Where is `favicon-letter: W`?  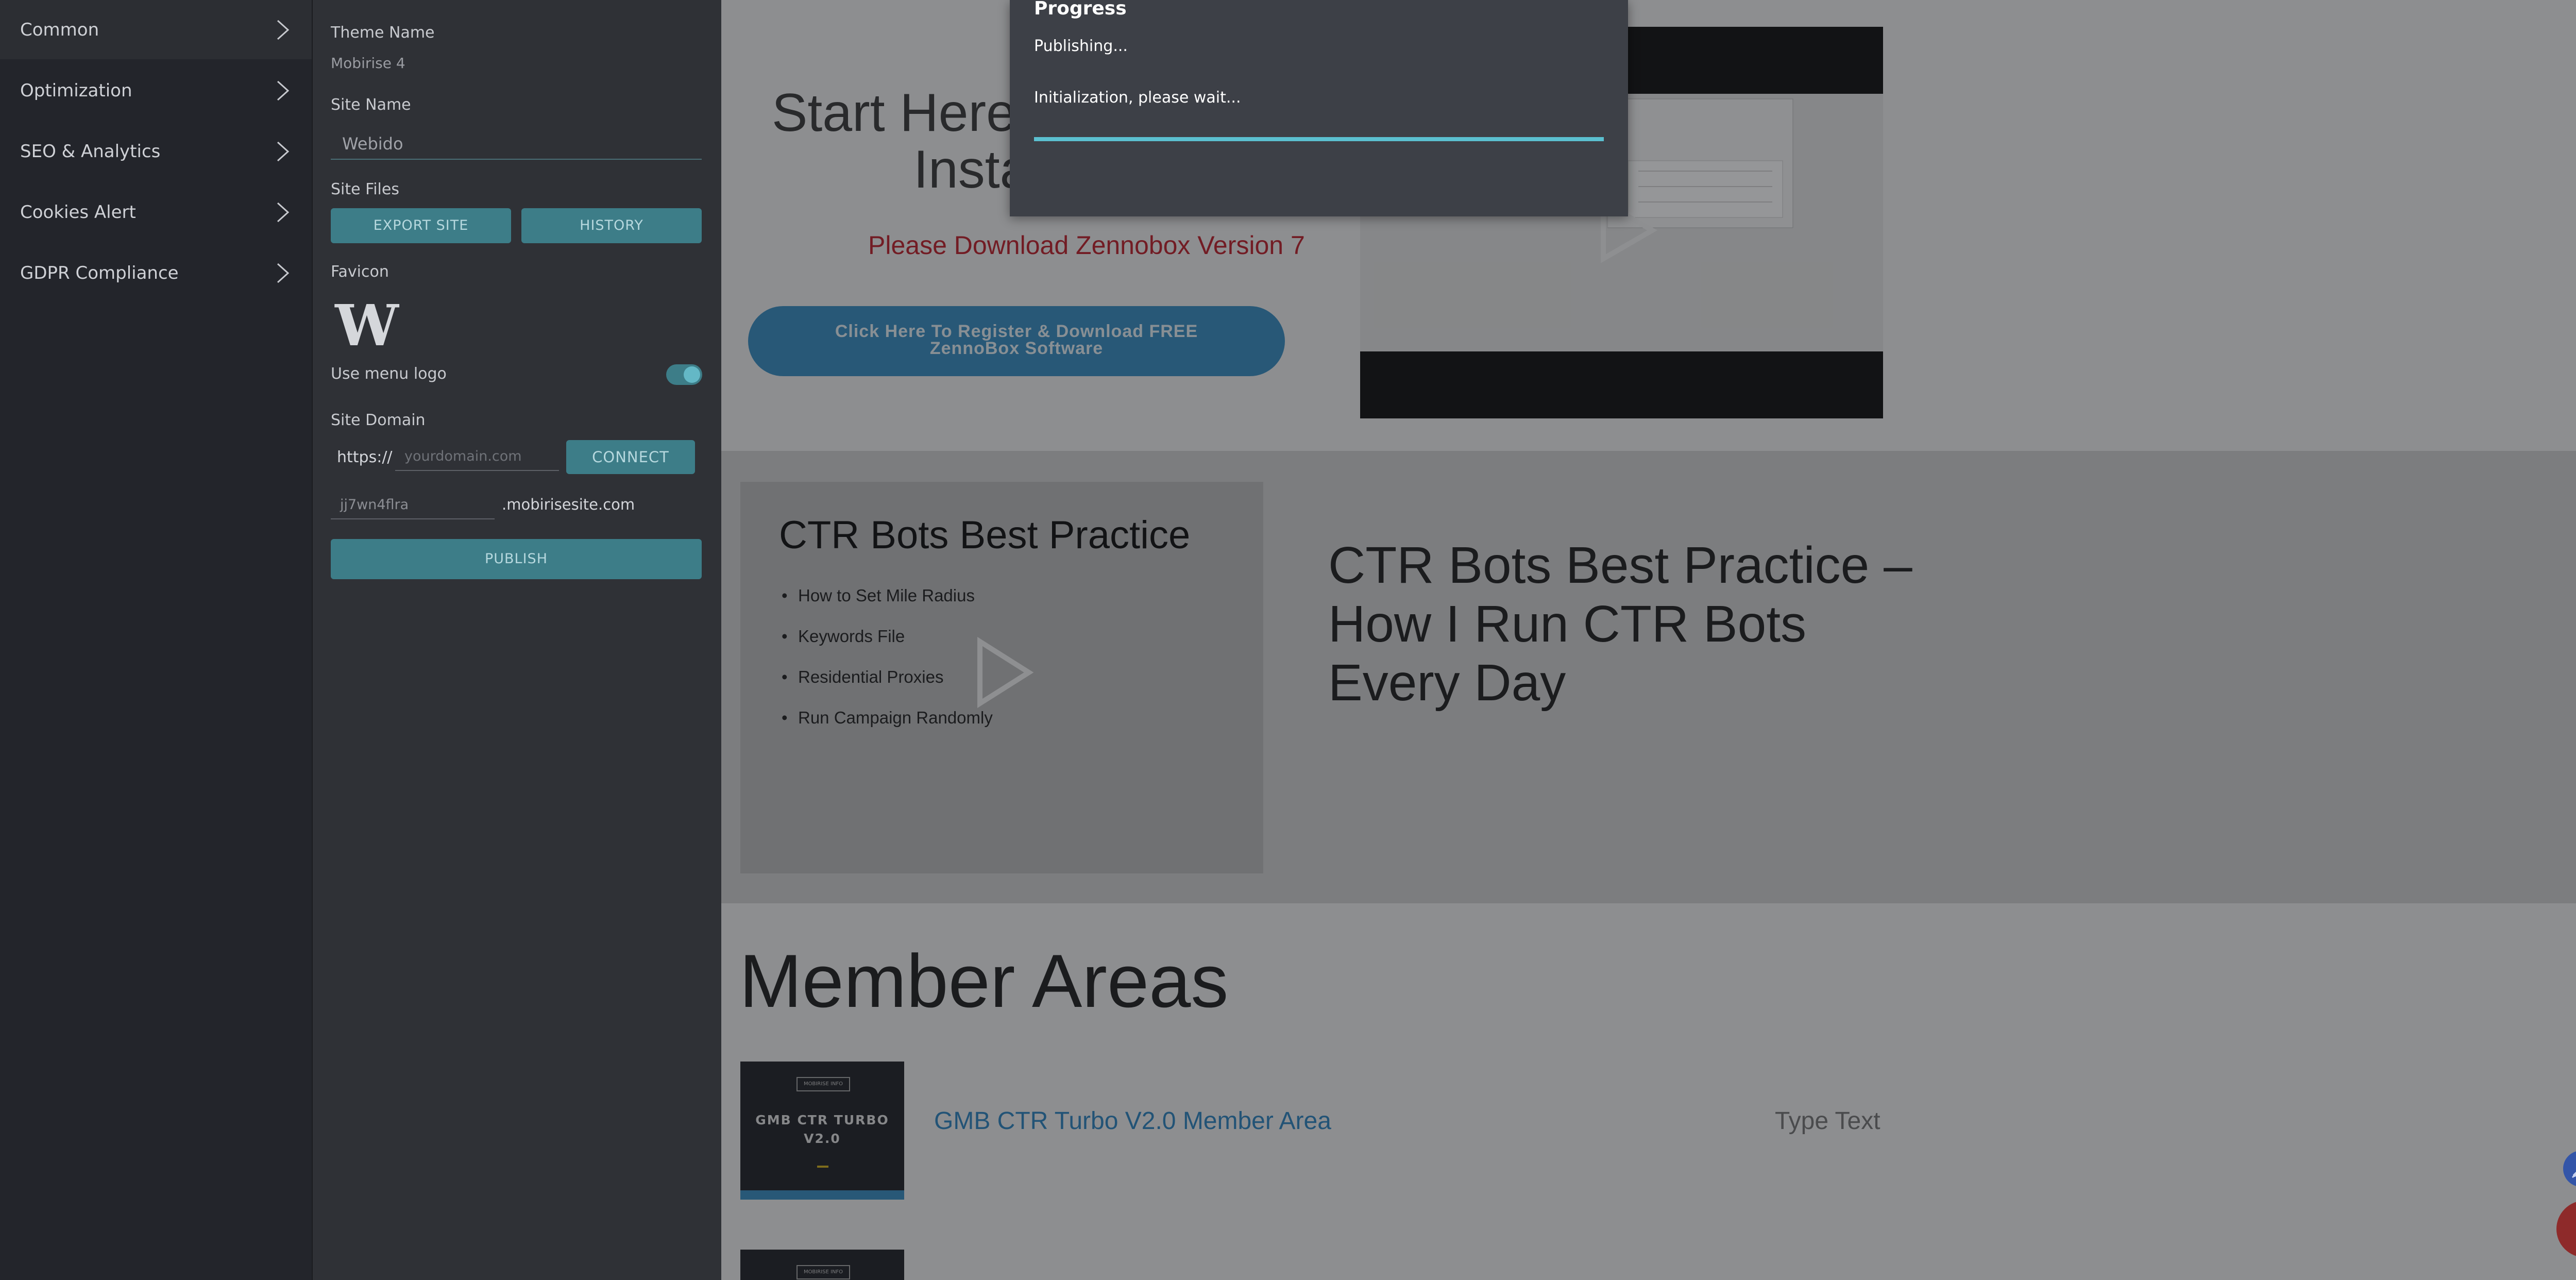
favicon-letter: W is located at coordinates (366, 324).